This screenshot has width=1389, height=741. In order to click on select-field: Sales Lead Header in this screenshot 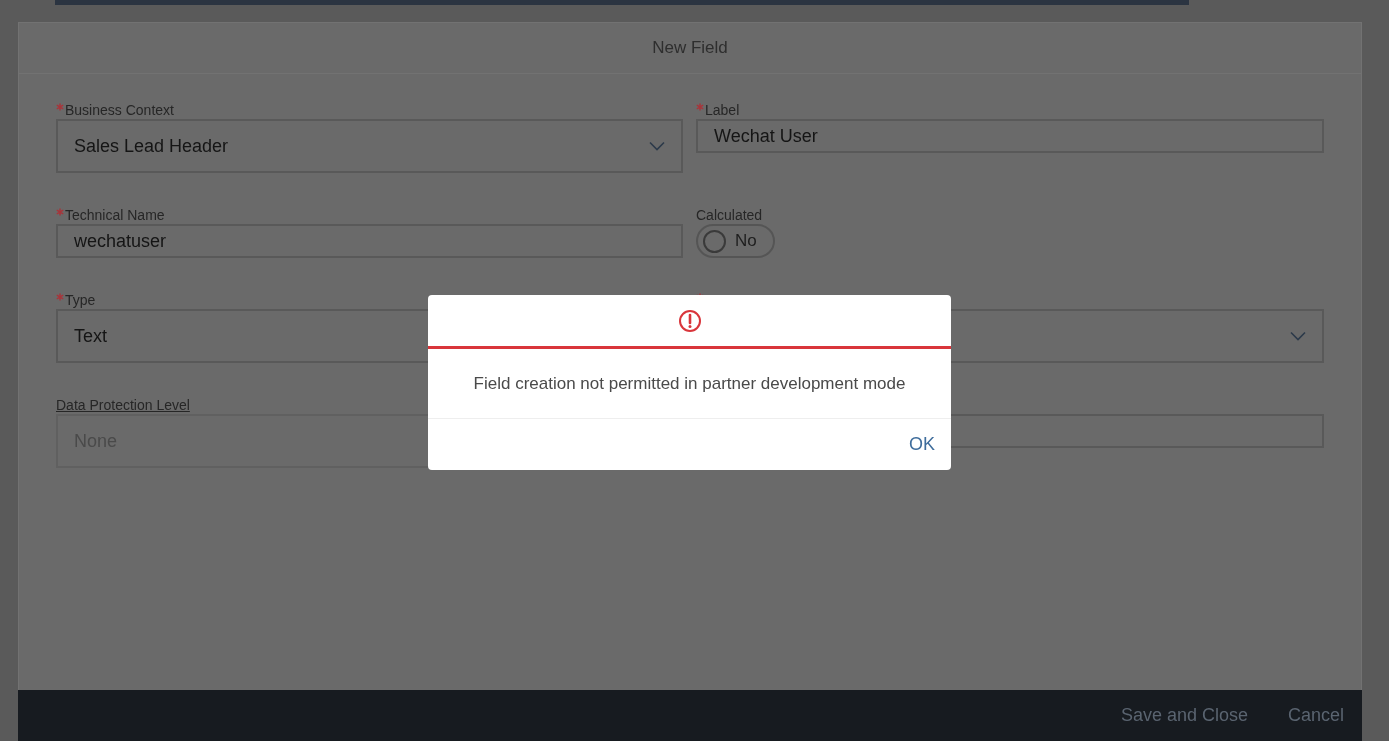, I will do `click(369, 146)`.